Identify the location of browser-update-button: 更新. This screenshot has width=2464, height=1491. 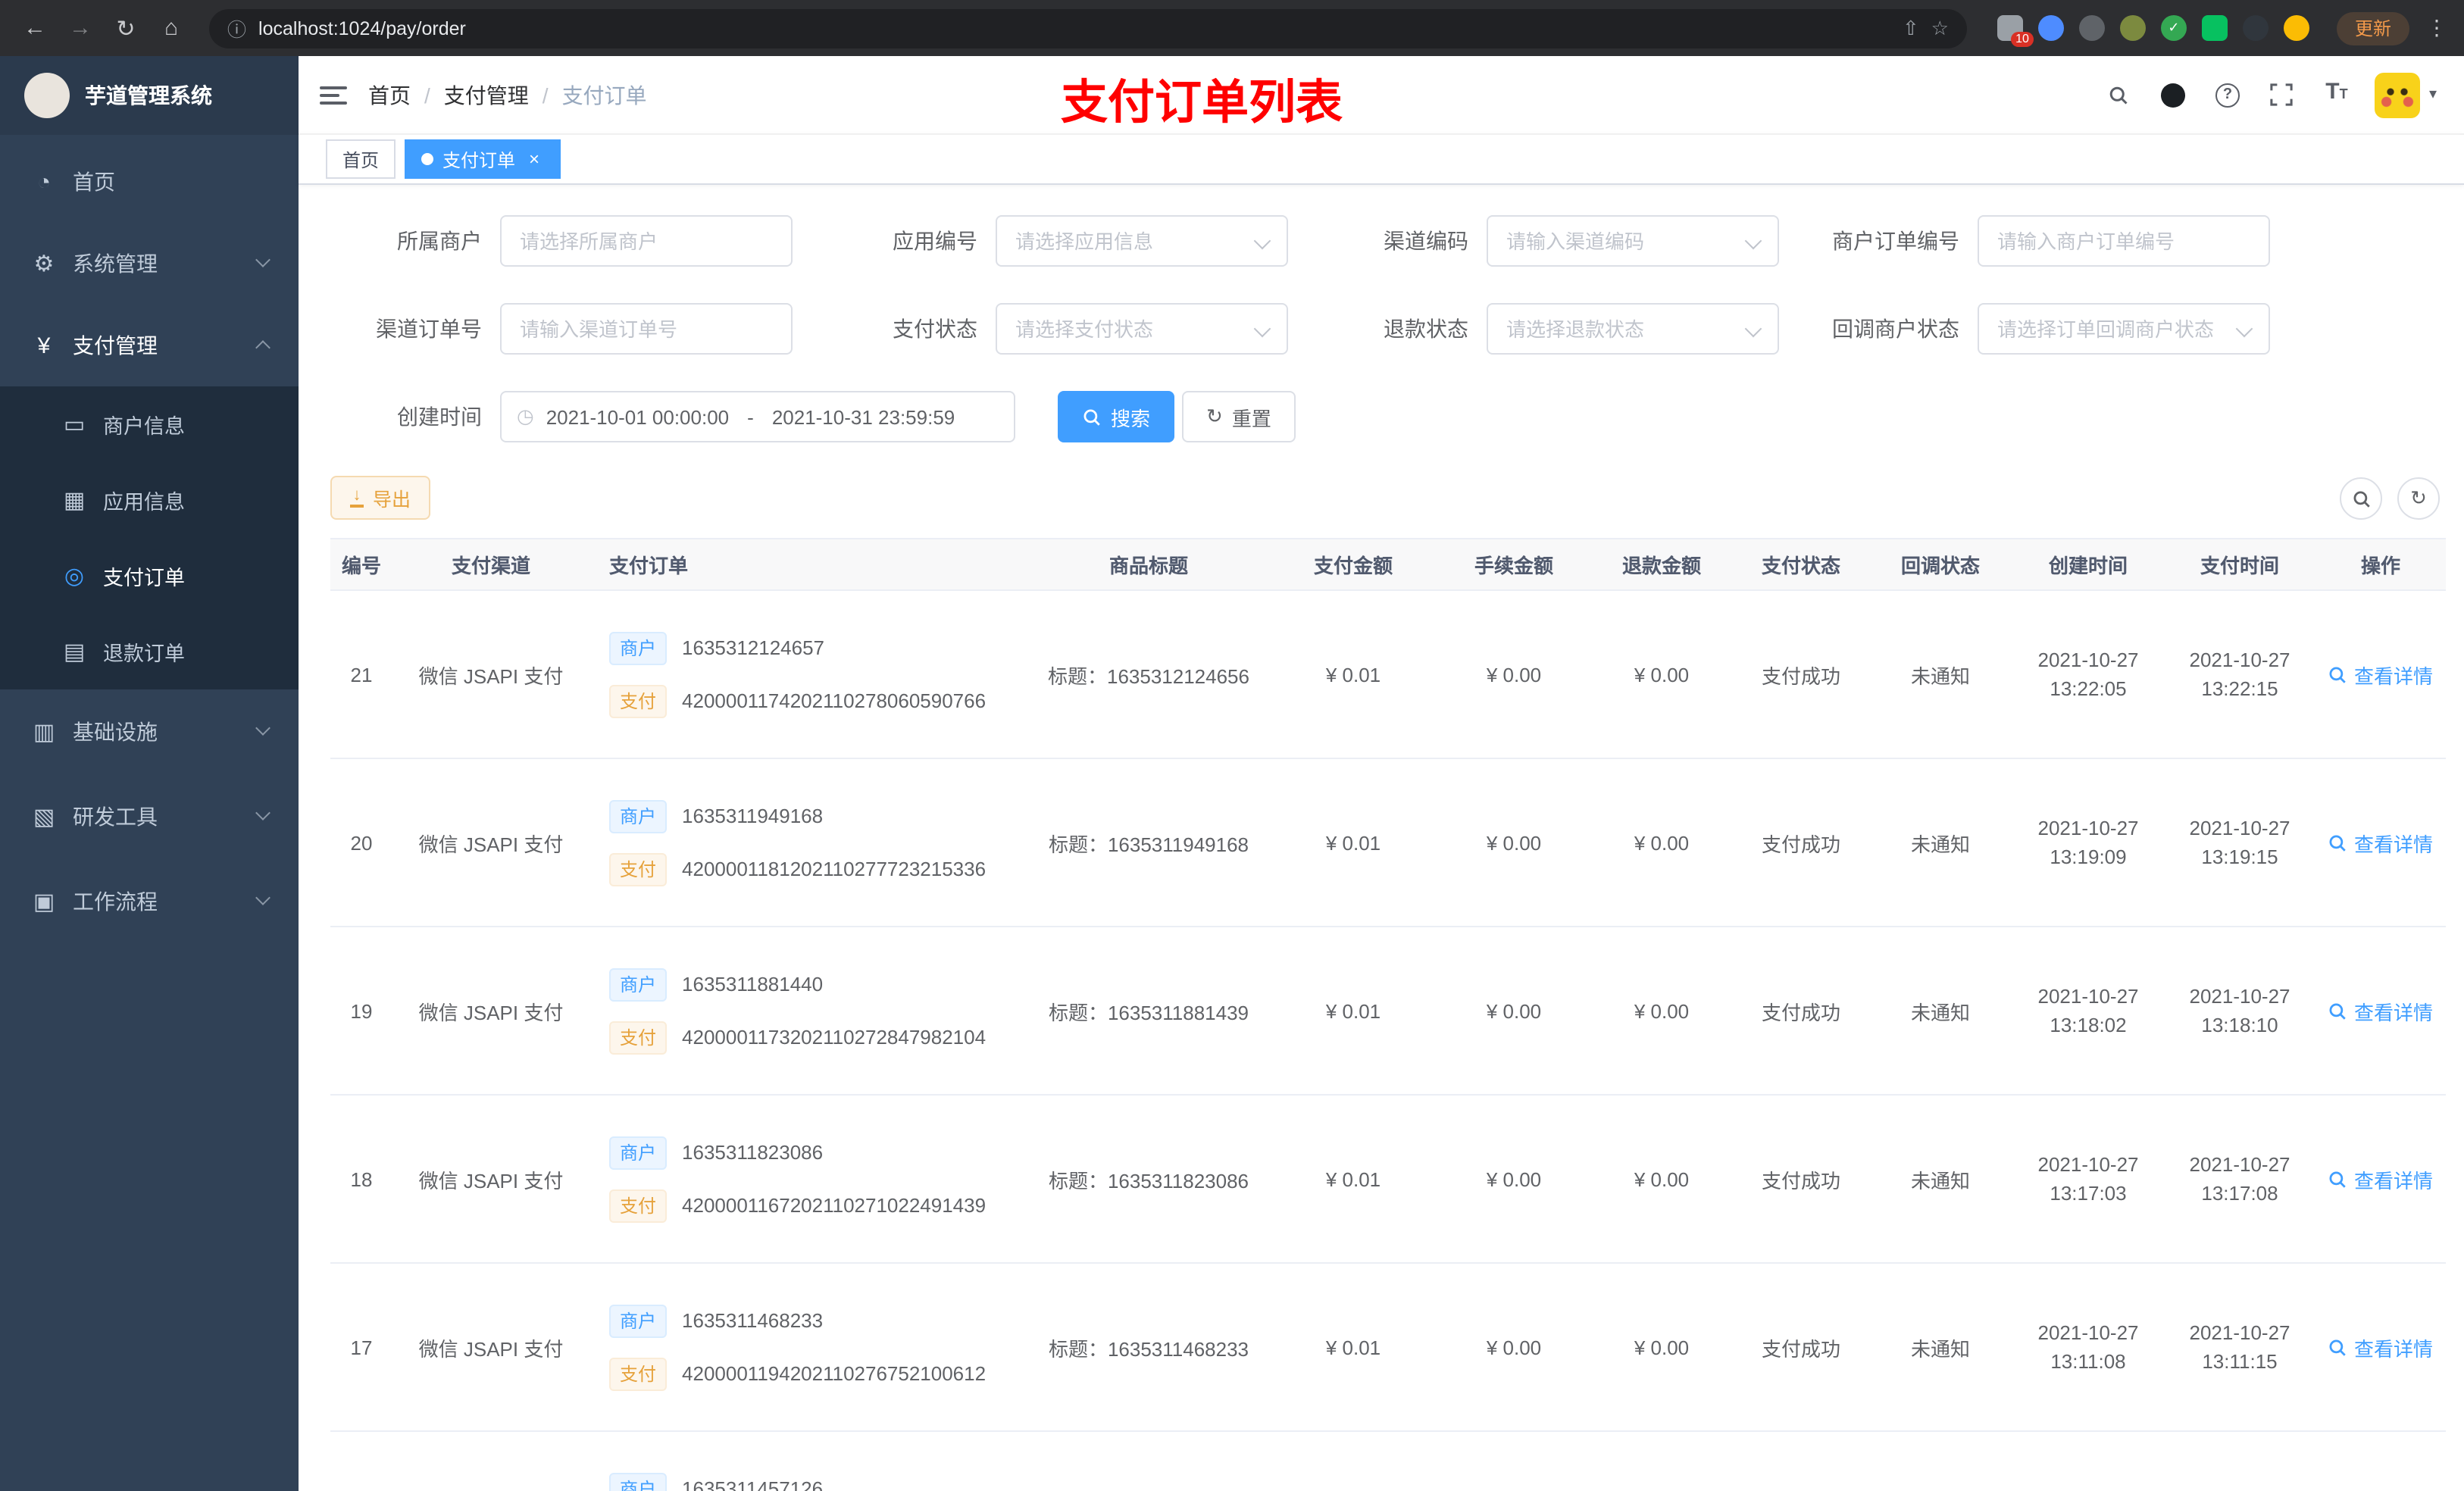
(2372, 28).